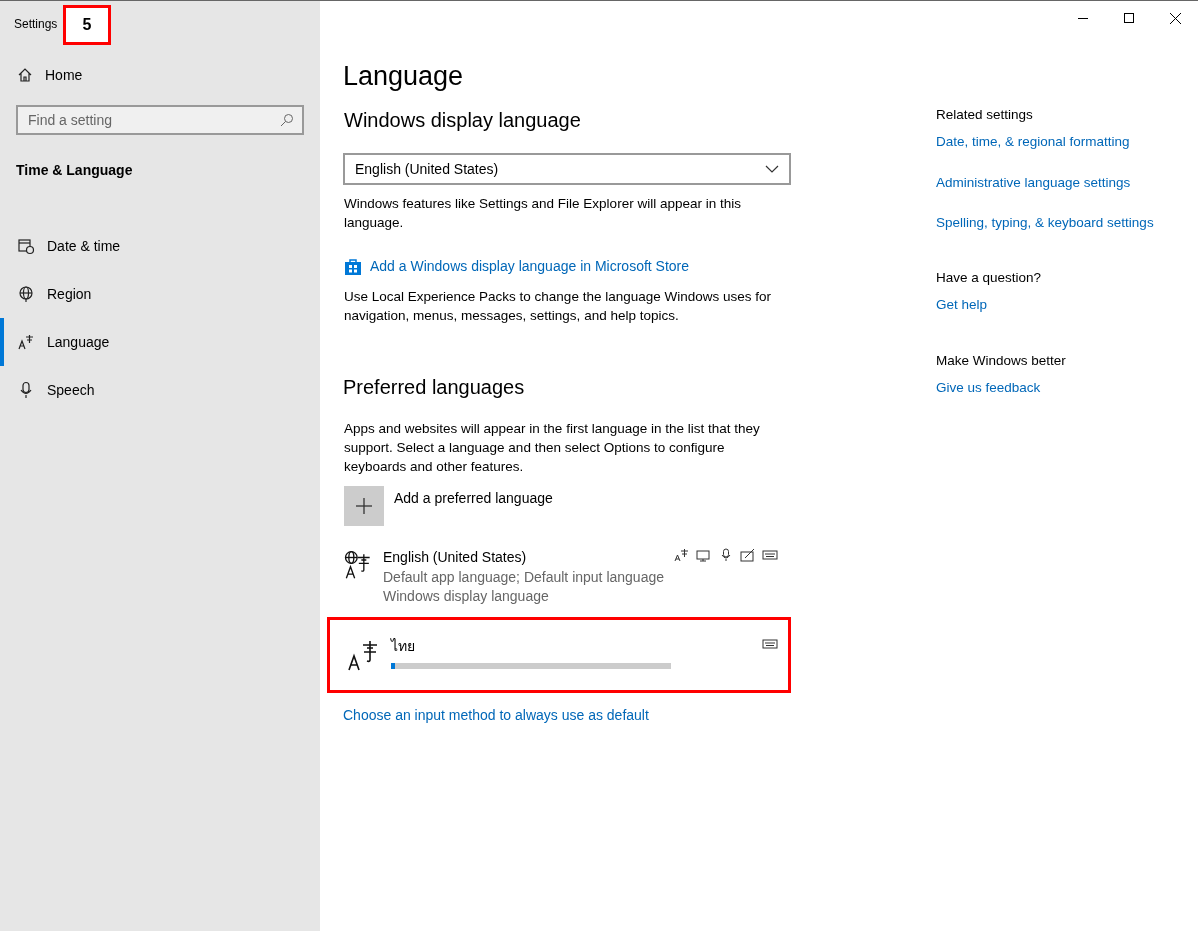 The width and height of the screenshot is (1198, 931). I want to click on related-link: Administrative language settings, so click(1056, 182).